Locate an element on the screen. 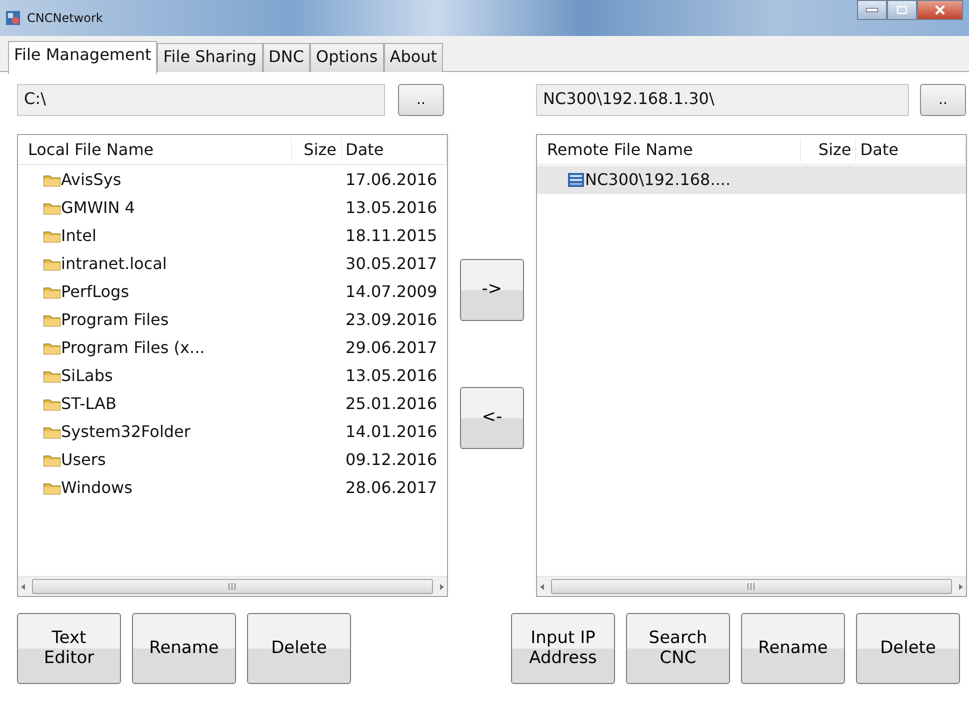 The image size is (969, 720). file-row: GMWIN 4 13.05.2016 is located at coordinates (232, 208).